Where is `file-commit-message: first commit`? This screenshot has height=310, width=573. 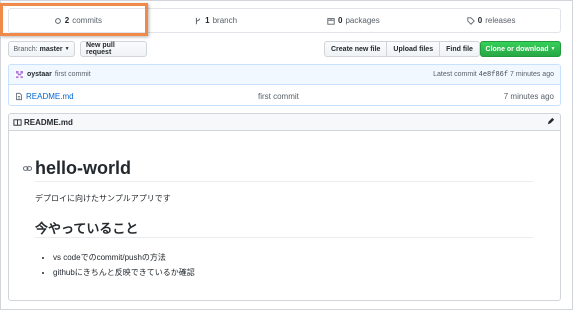 file-commit-message: first commit is located at coordinates (278, 96).